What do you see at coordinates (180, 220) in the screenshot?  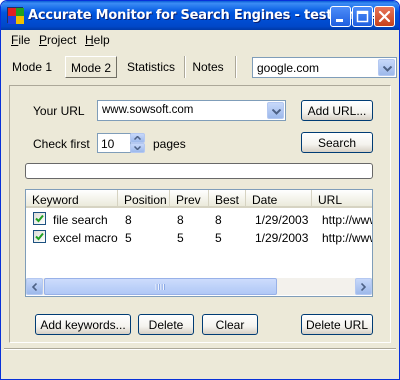 I see `cell-prev: 8` at bounding box center [180, 220].